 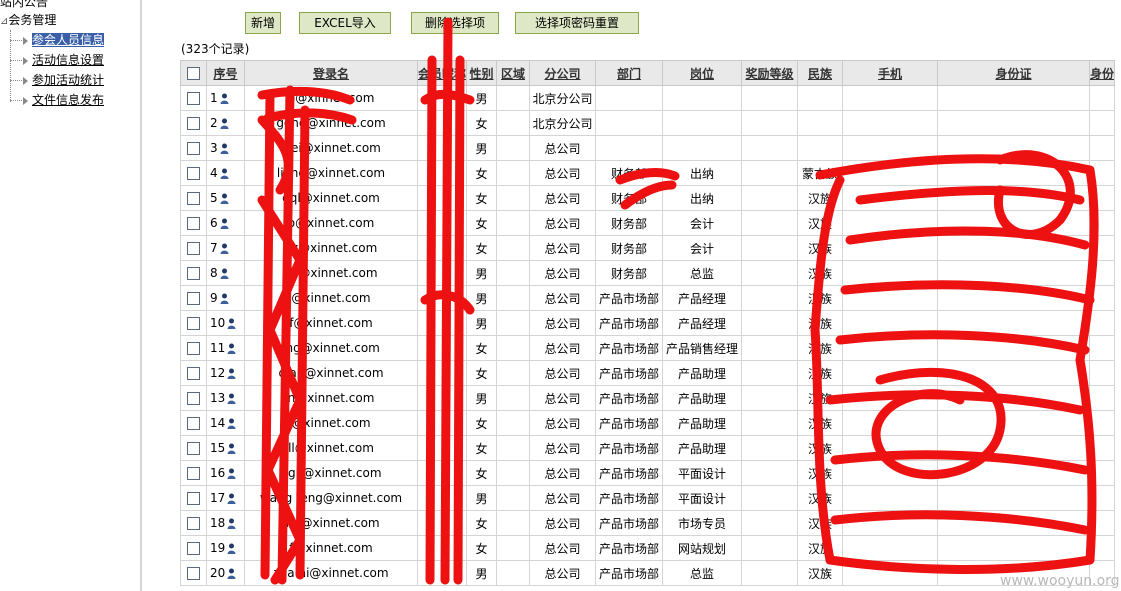 I want to click on column-header: 登录名, so click(x=331, y=73).